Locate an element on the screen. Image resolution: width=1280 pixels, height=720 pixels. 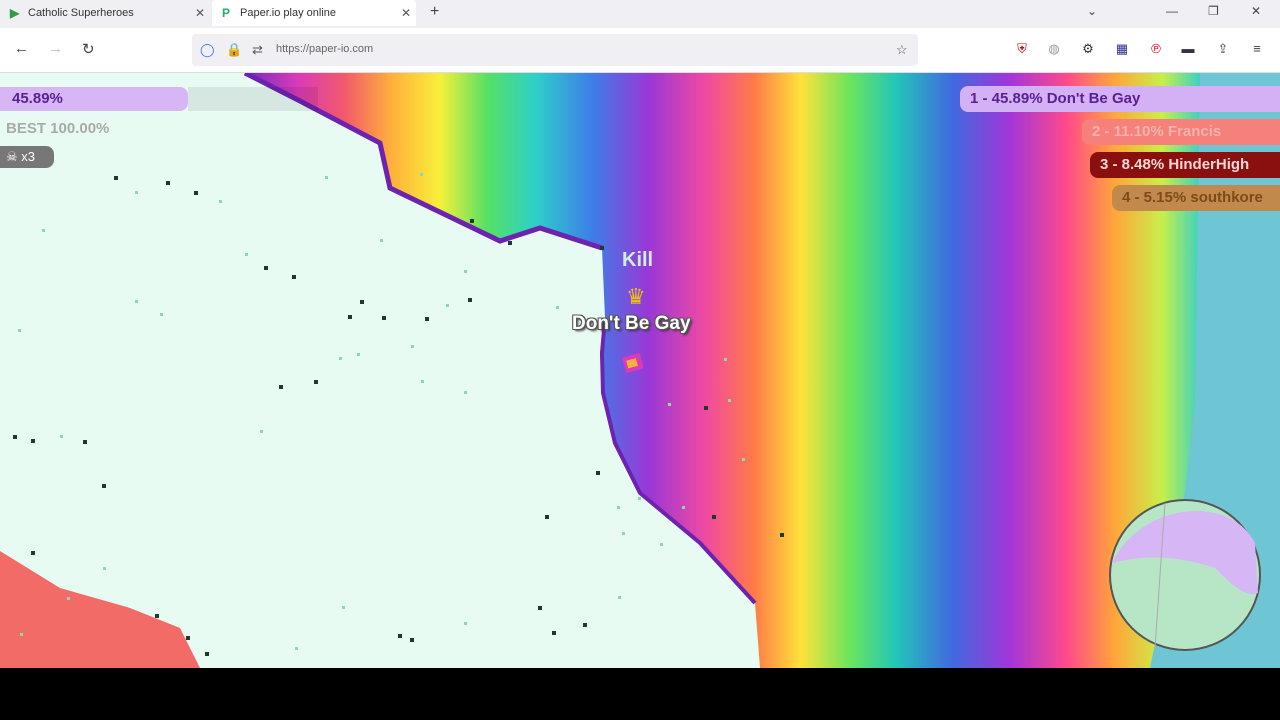
extension-window-icon: ▬ is located at coordinates (1188, 49).